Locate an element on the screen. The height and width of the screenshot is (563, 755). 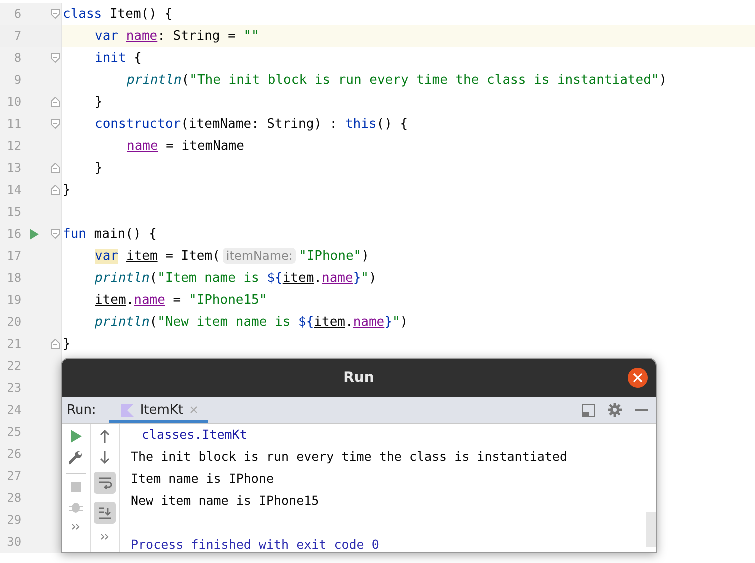
keyword: } is located at coordinates (388, 322).